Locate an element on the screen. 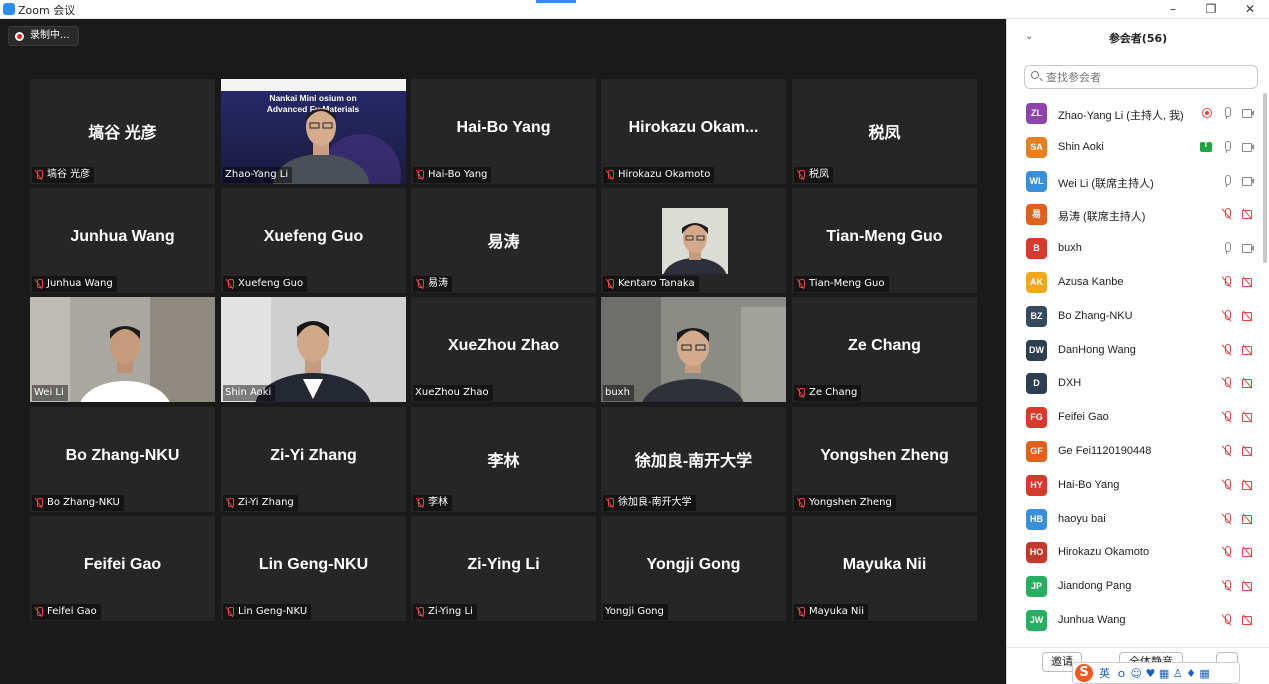  video-tile: Bo Zhang-NKU Bo Zhang-NKU is located at coordinates (122, 459).